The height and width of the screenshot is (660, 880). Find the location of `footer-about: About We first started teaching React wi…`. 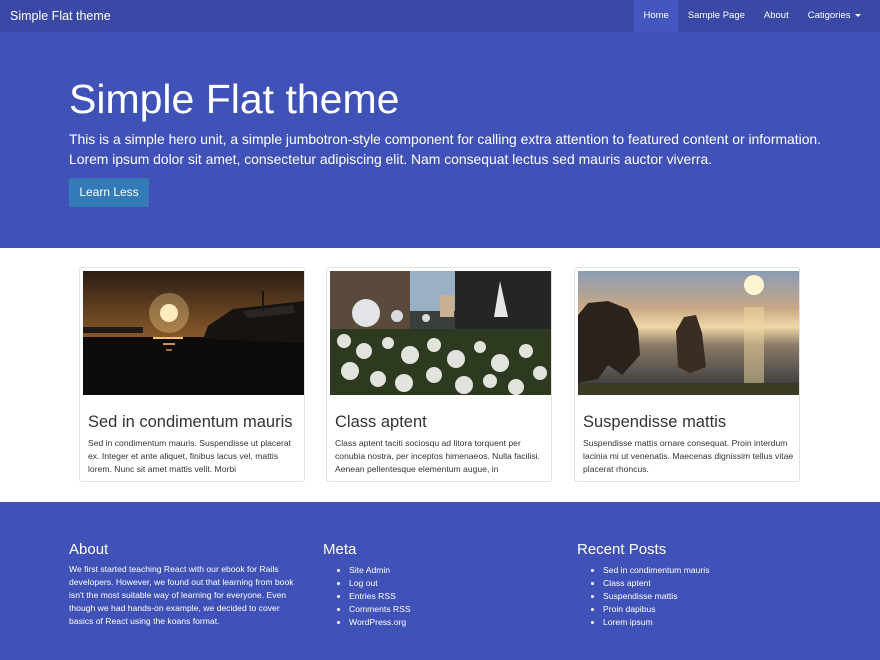

footer-about: About We first started teaching React wi… is located at coordinates (184, 584).